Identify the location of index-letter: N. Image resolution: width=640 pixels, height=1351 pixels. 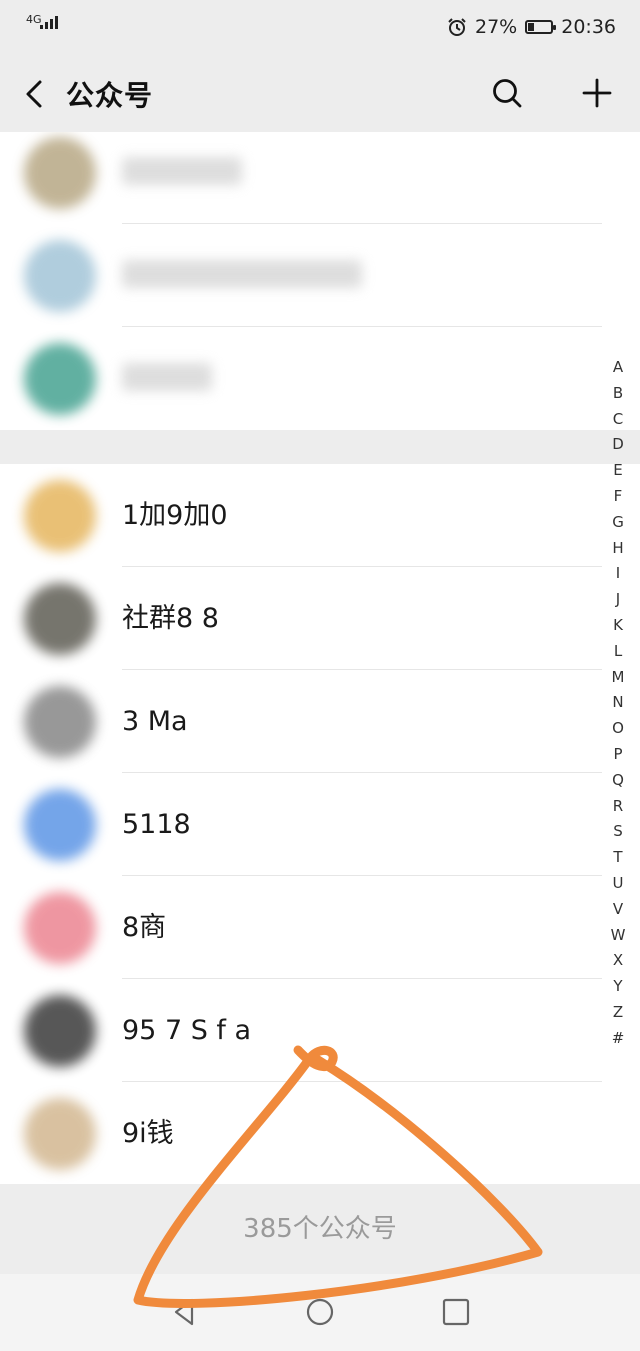
(618, 703).